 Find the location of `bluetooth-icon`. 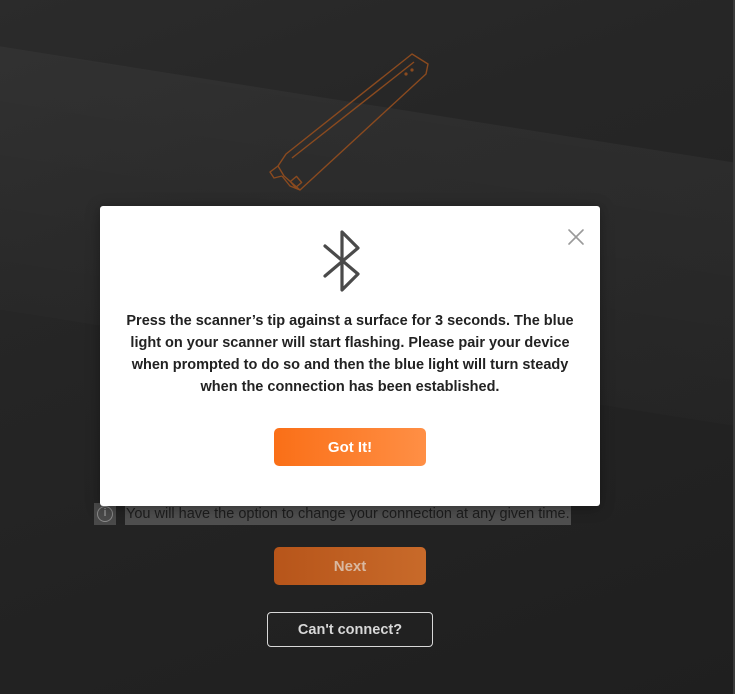

bluetooth-icon is located at coordinates (343, 261).